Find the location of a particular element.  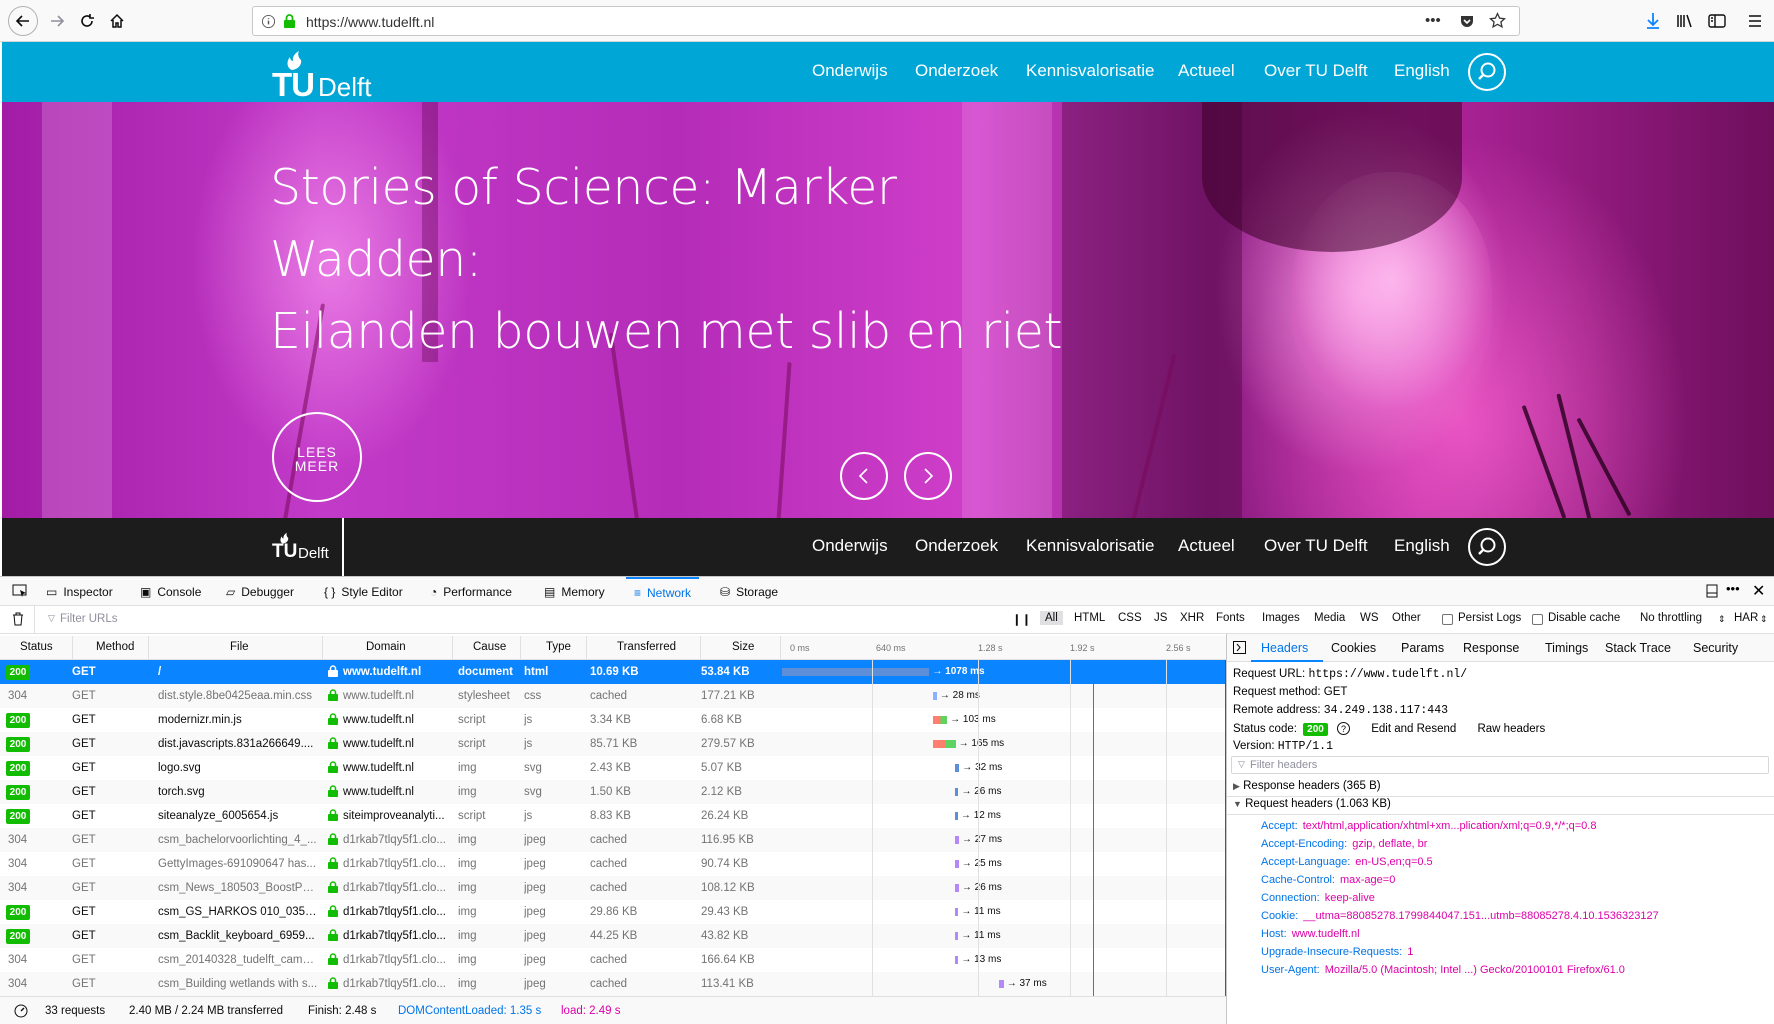

filter-type-css: CSS is located at coordinates (1130, 618).